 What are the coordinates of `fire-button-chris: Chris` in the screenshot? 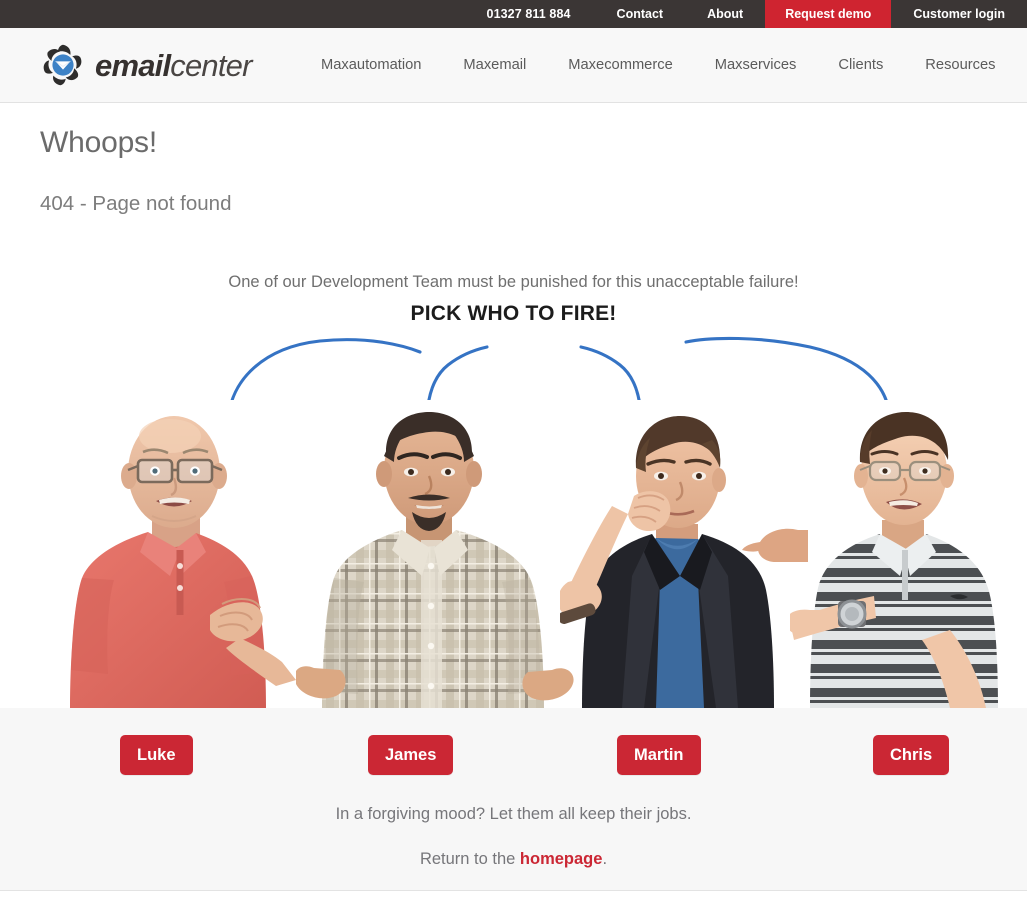 It's located at (911, 755).